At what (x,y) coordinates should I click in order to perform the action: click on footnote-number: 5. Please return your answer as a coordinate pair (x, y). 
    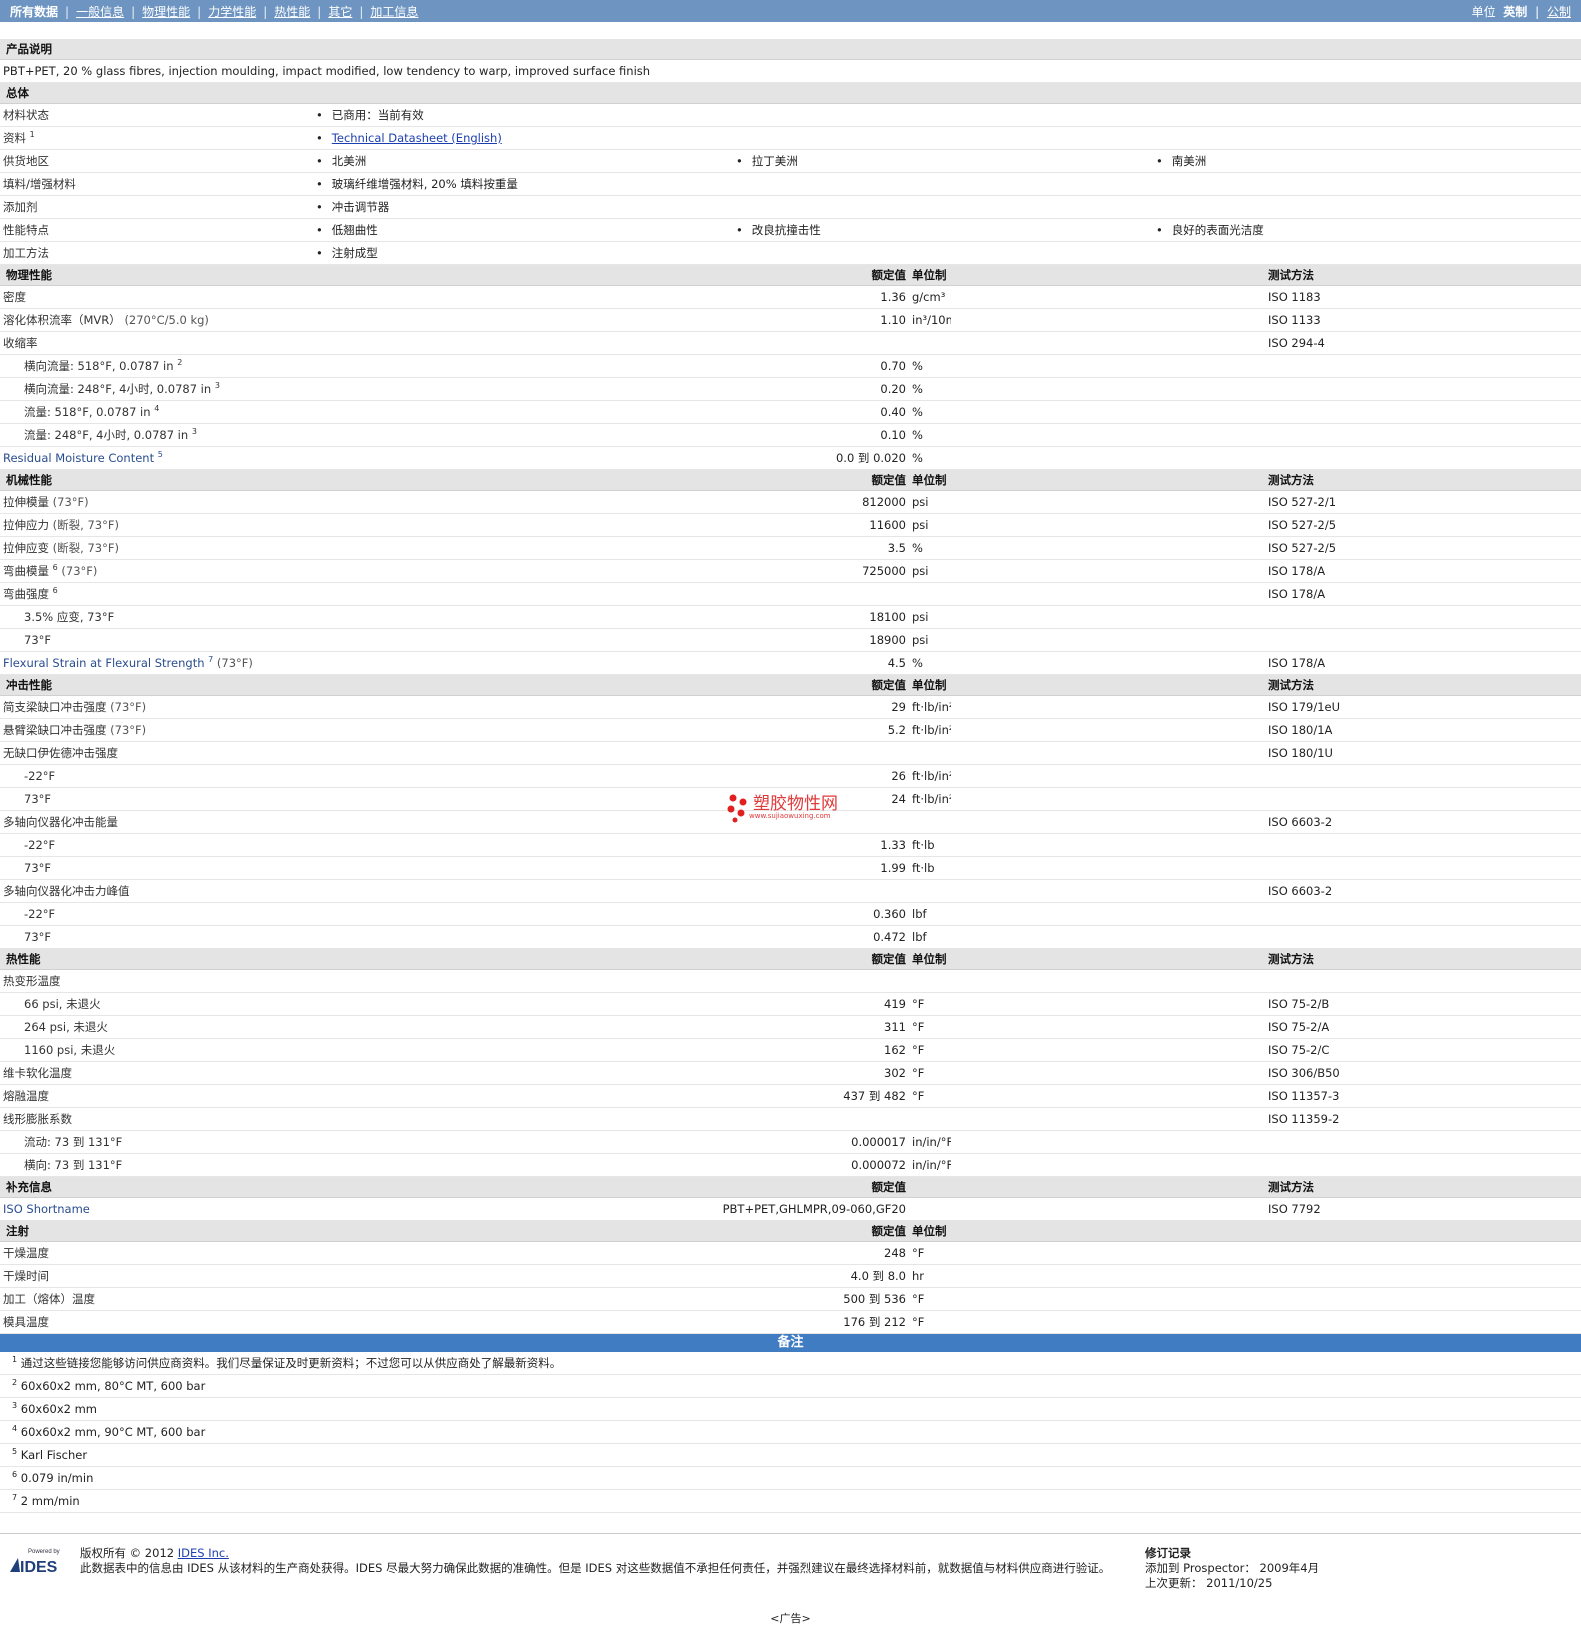
    Looking at the image, I should click on (15, 1452).